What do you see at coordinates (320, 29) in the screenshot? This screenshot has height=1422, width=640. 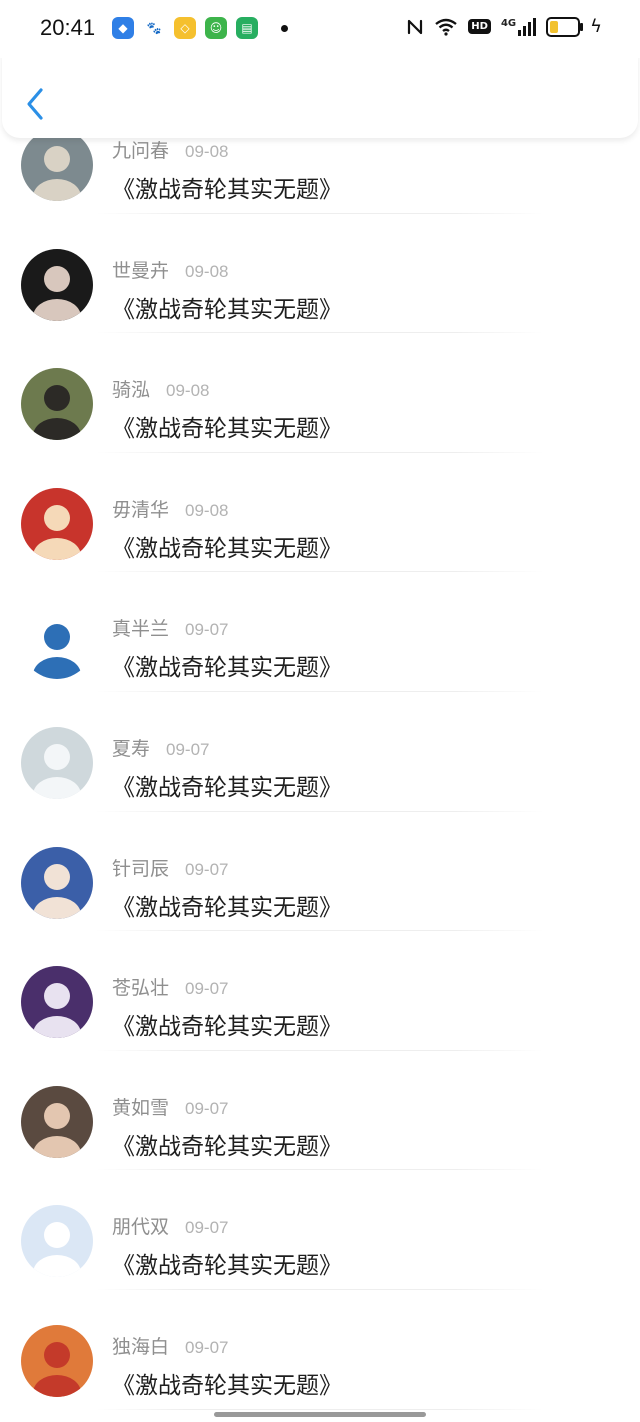 I see `status-bar: 20:41 ◆ 🐾 ◇ ☺ ▤ HD 4G ϟ` at bounding box center [320, 29].